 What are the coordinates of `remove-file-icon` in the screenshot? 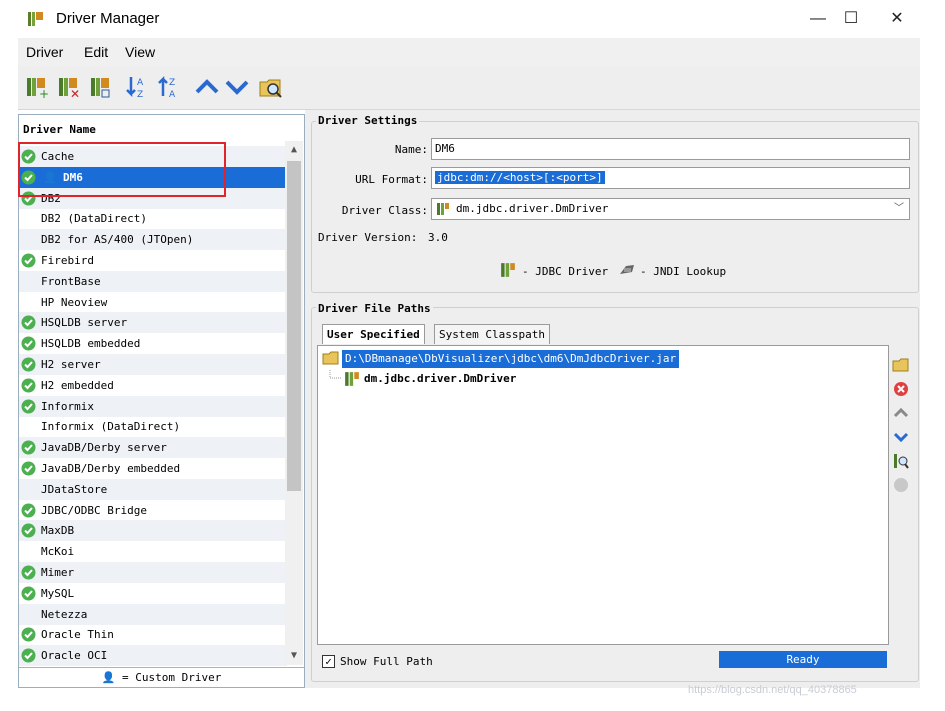 It's located at (901, 389).